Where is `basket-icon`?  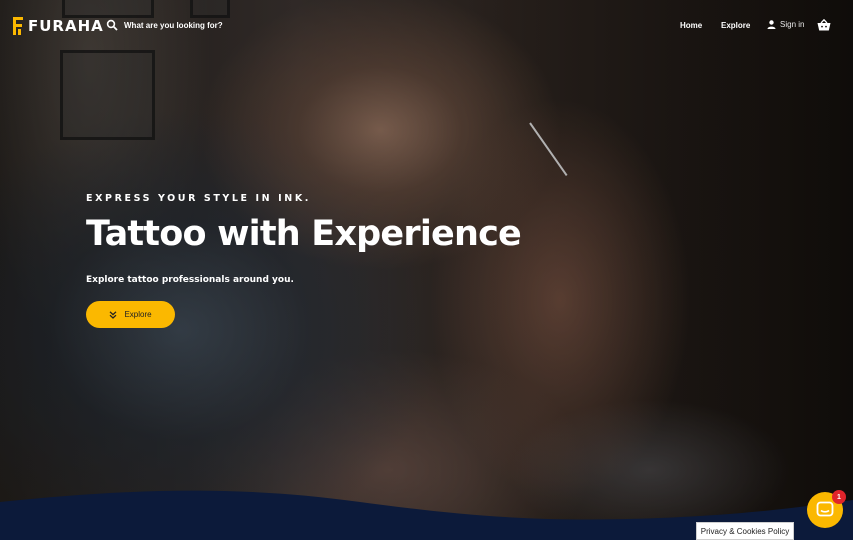
basket-icon is located at coordinates (824, 25).